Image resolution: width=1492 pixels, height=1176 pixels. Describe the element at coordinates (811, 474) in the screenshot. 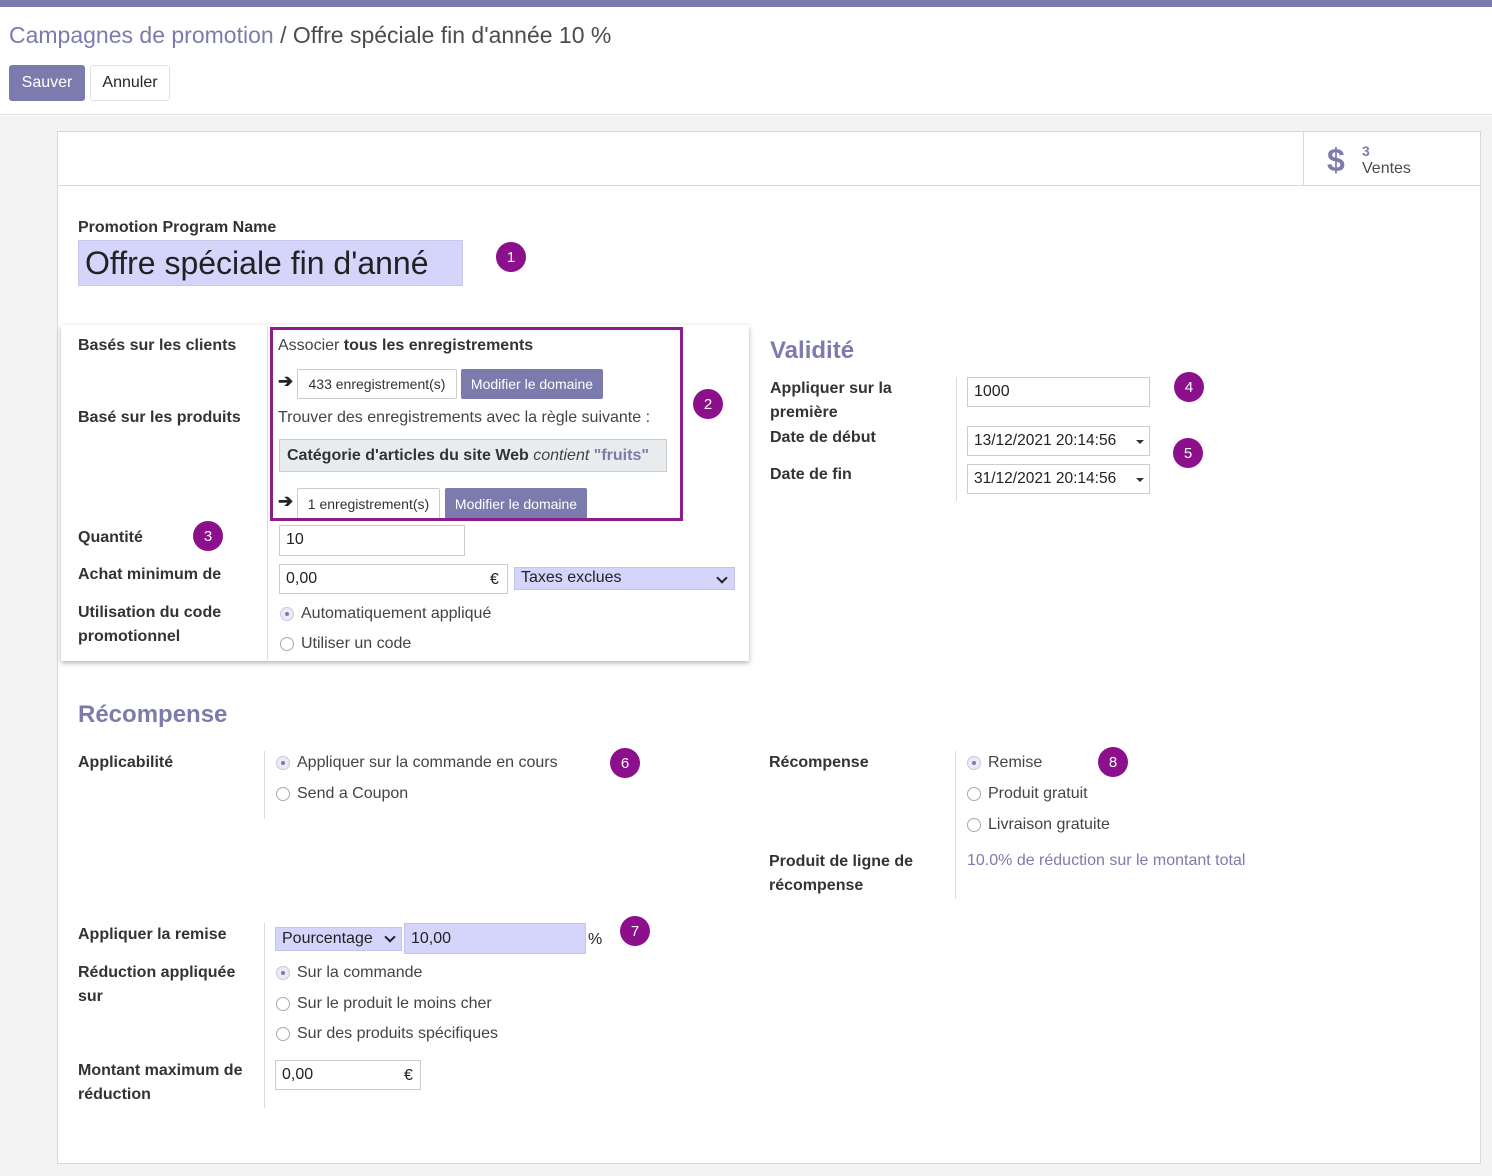

I see `end-date-label: Date de fin` at that location.